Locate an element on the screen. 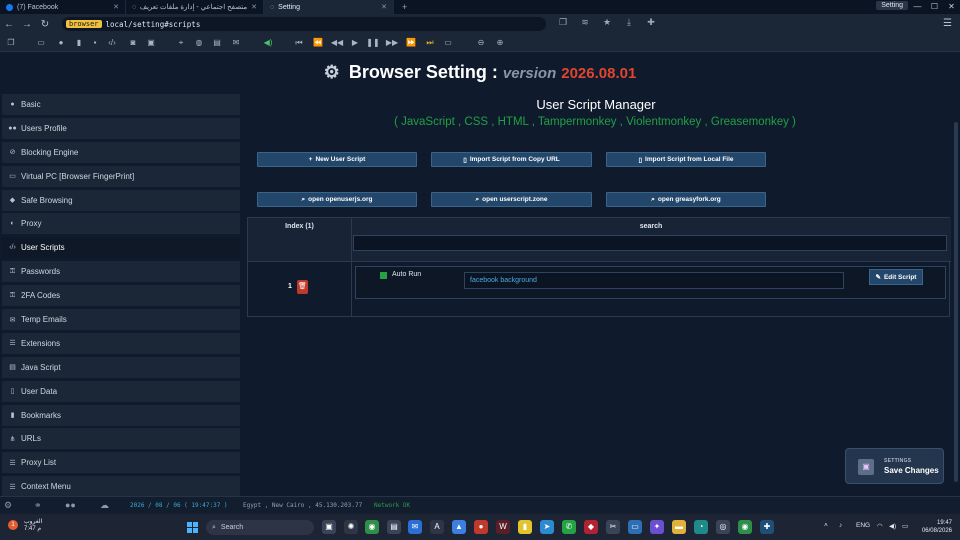  user-icon: ● is located at coordinates (61, 43).